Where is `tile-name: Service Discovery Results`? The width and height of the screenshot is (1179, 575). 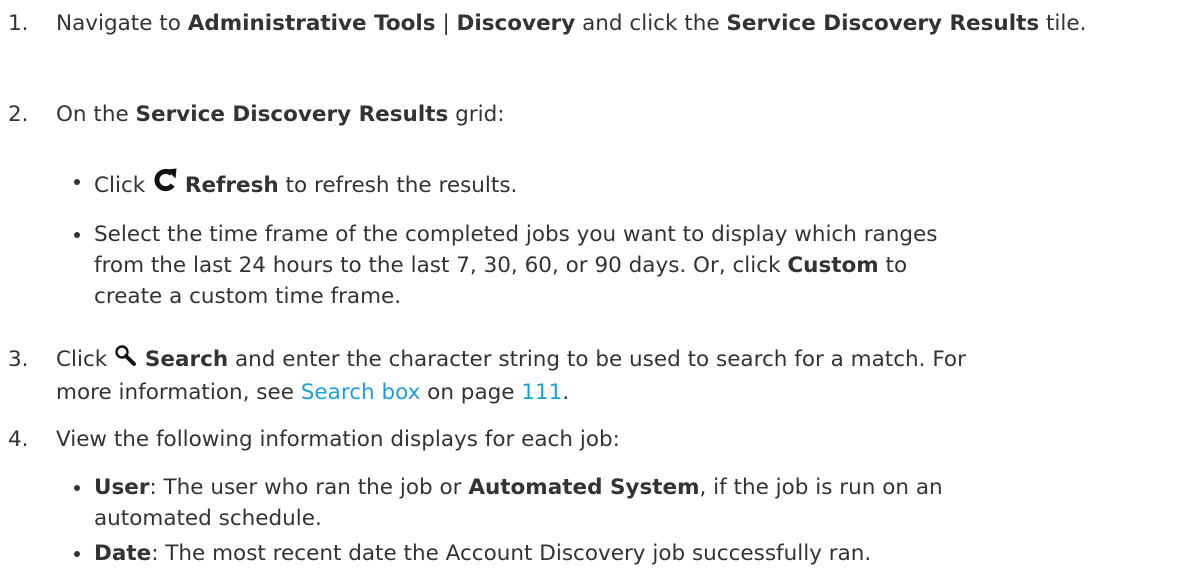
tile-name: Service Discovery Results is located at coordinates (883, 23).